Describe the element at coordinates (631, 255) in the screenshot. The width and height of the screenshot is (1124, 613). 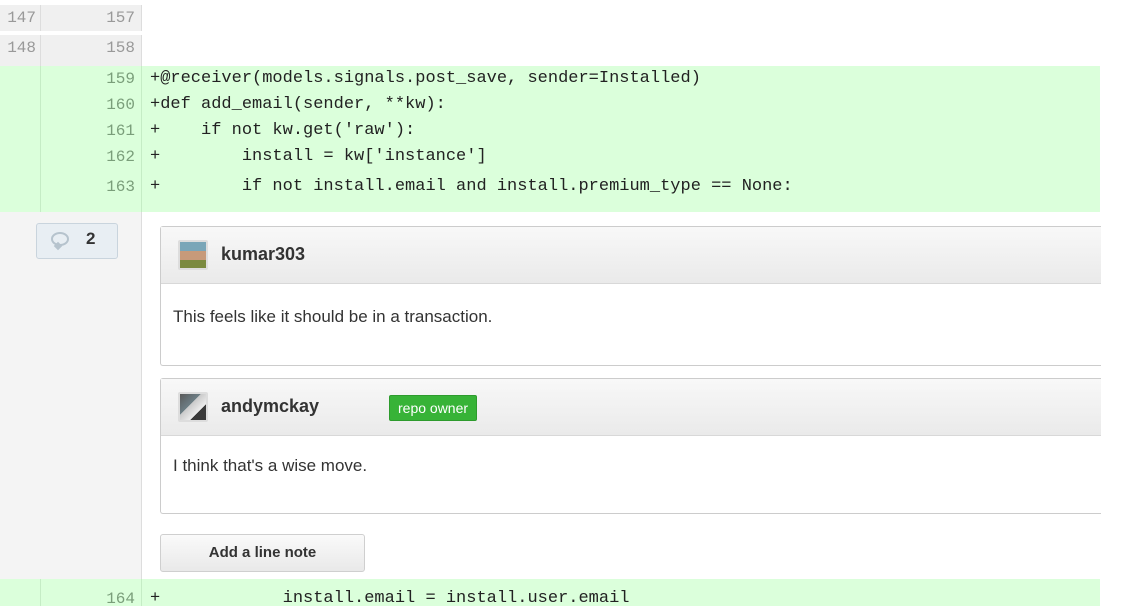
I see `comment-header: kumar303` at that location.